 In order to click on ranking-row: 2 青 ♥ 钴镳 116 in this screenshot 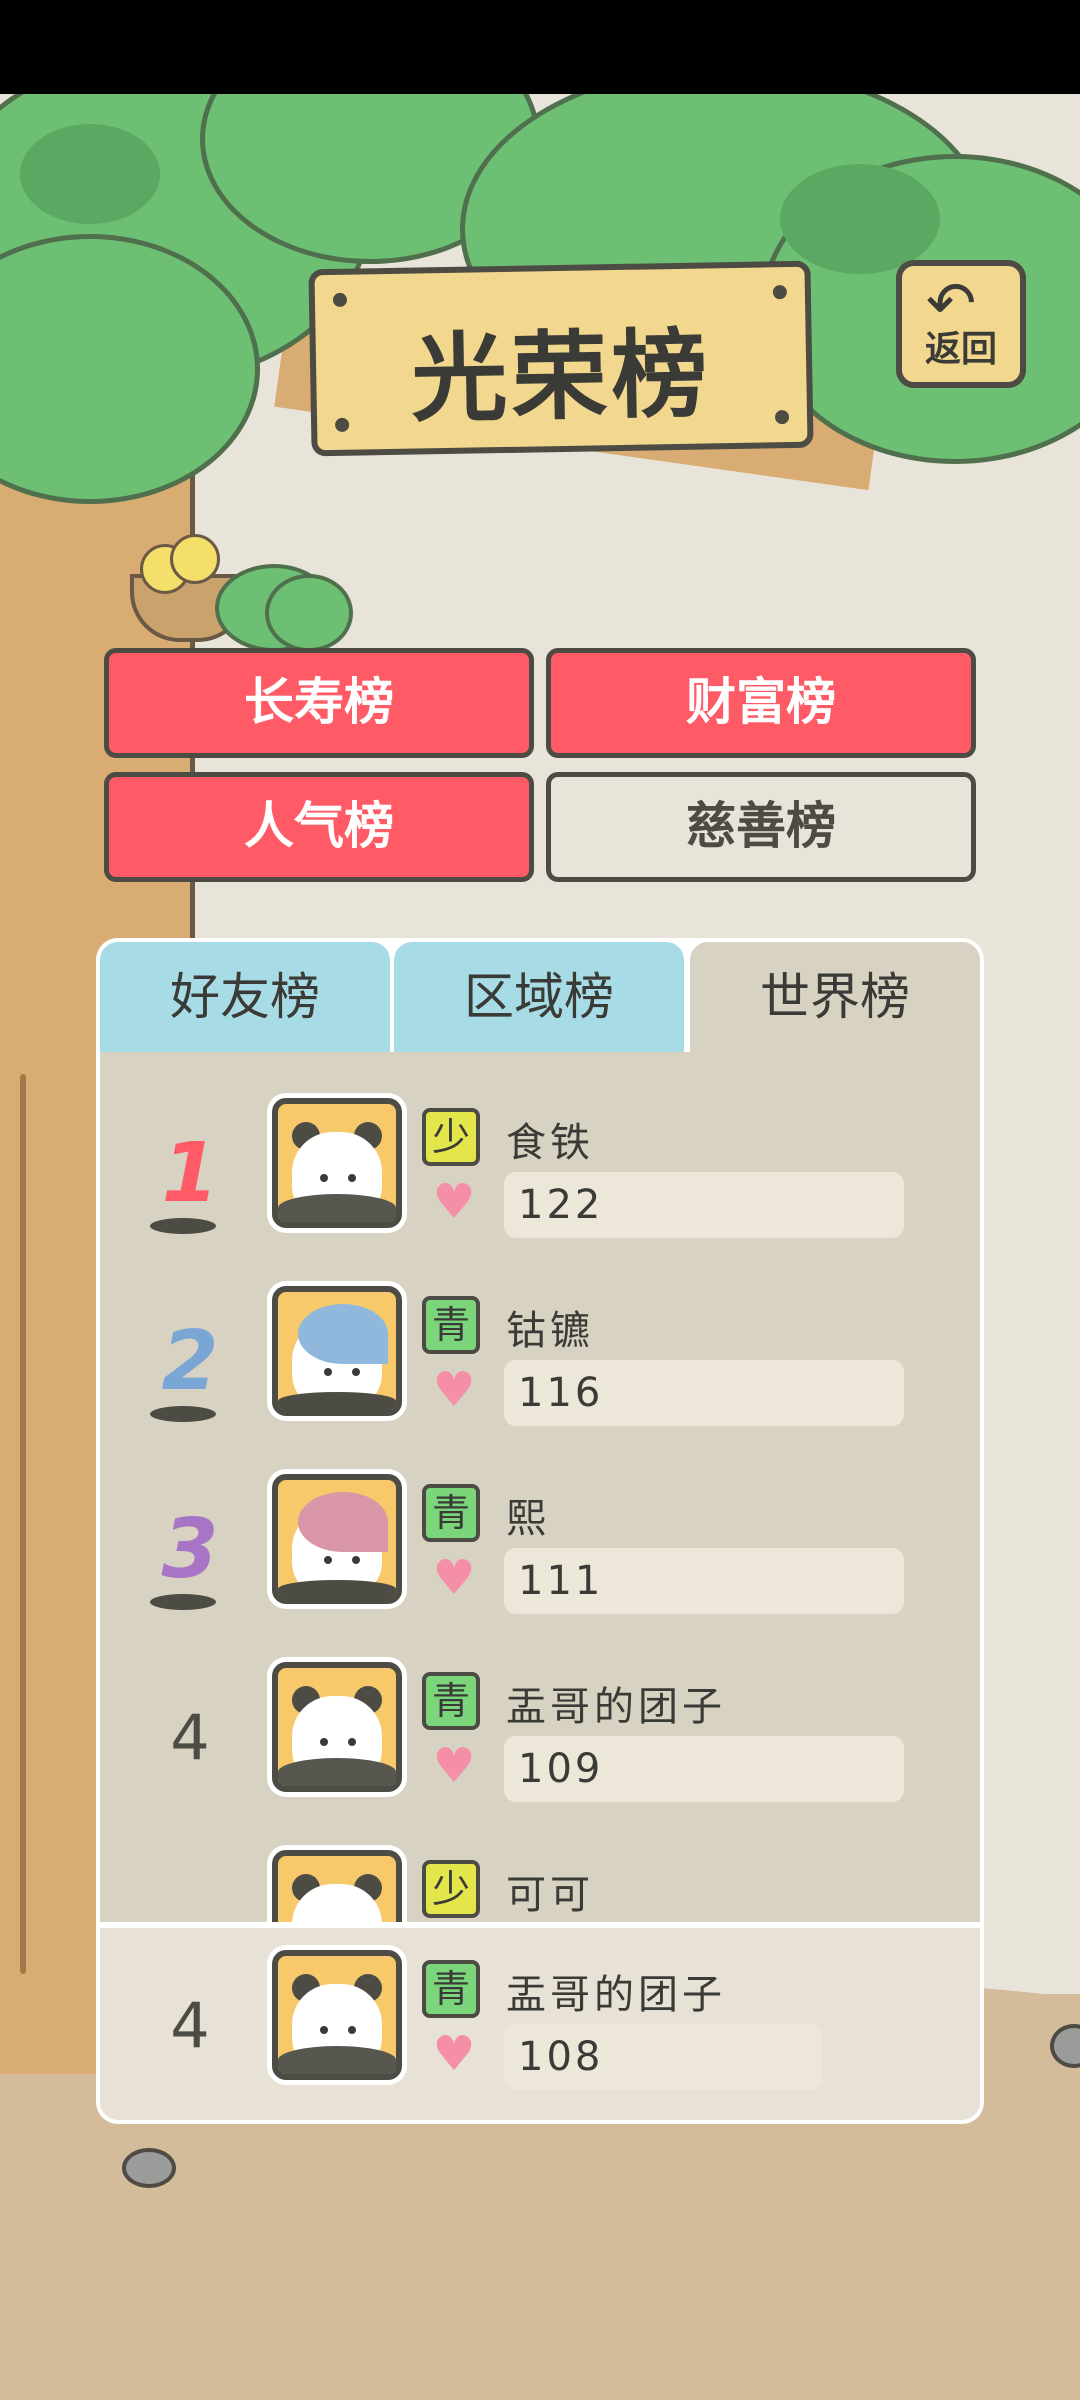, I will do `click(540, 1380)`.